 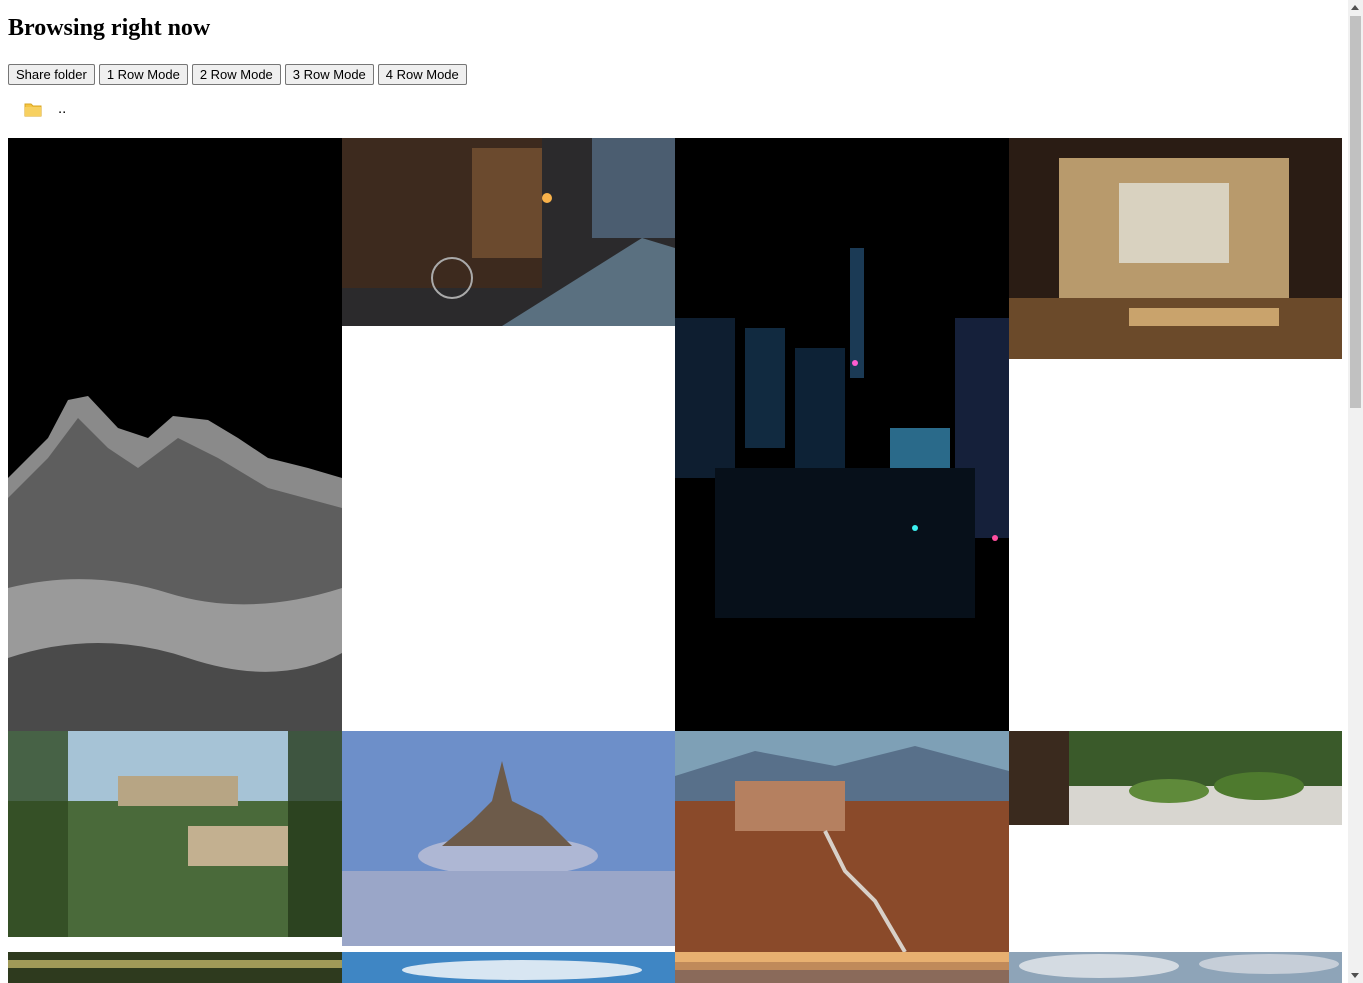 I want to click on folder-icon, so click(x=33, y=109).